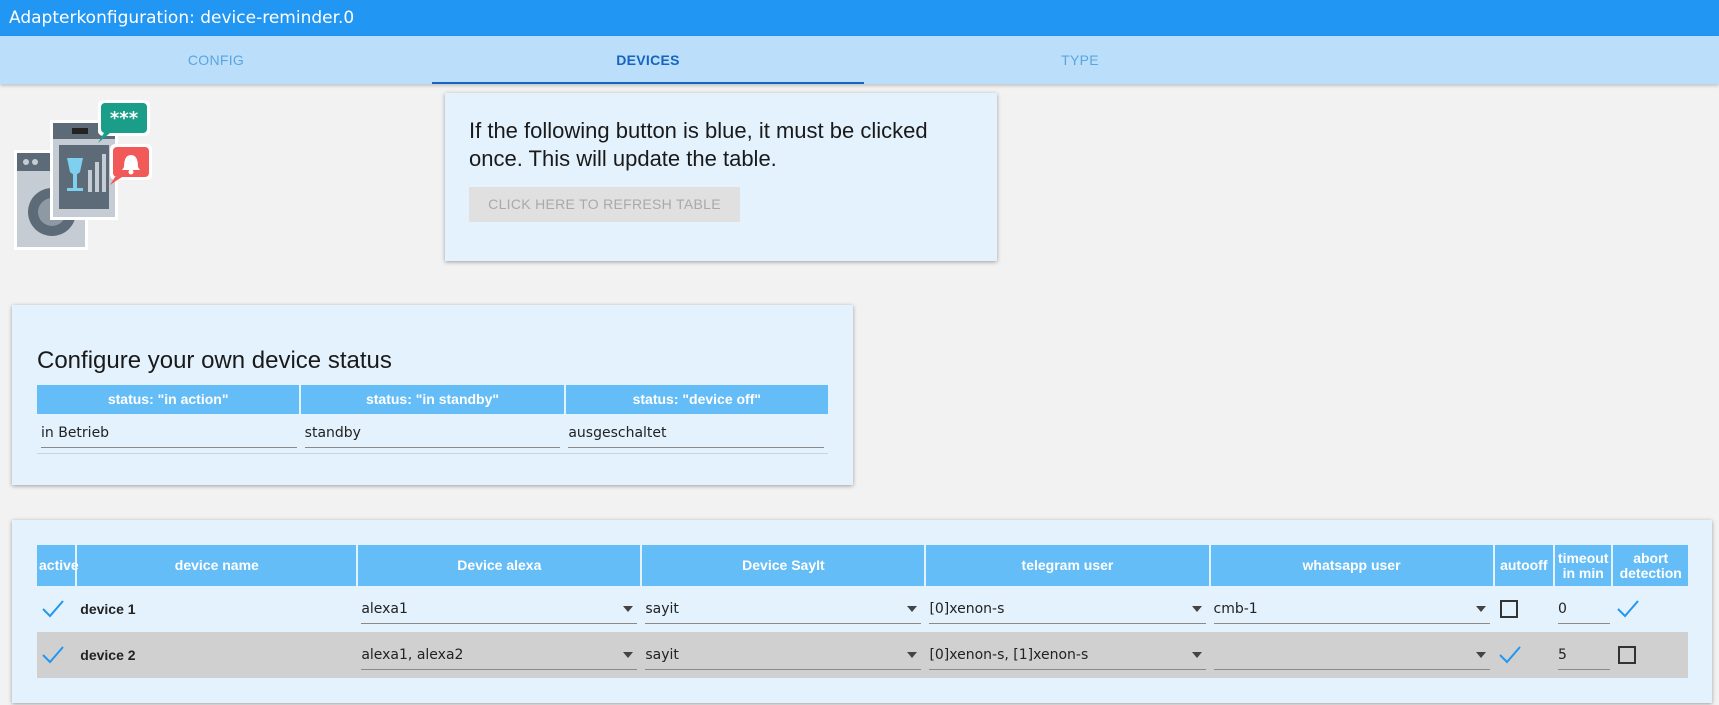 This screenshot has width=1719, height=705. I want to click on whatsapp-select: cmb-1, so click(1351, 609).